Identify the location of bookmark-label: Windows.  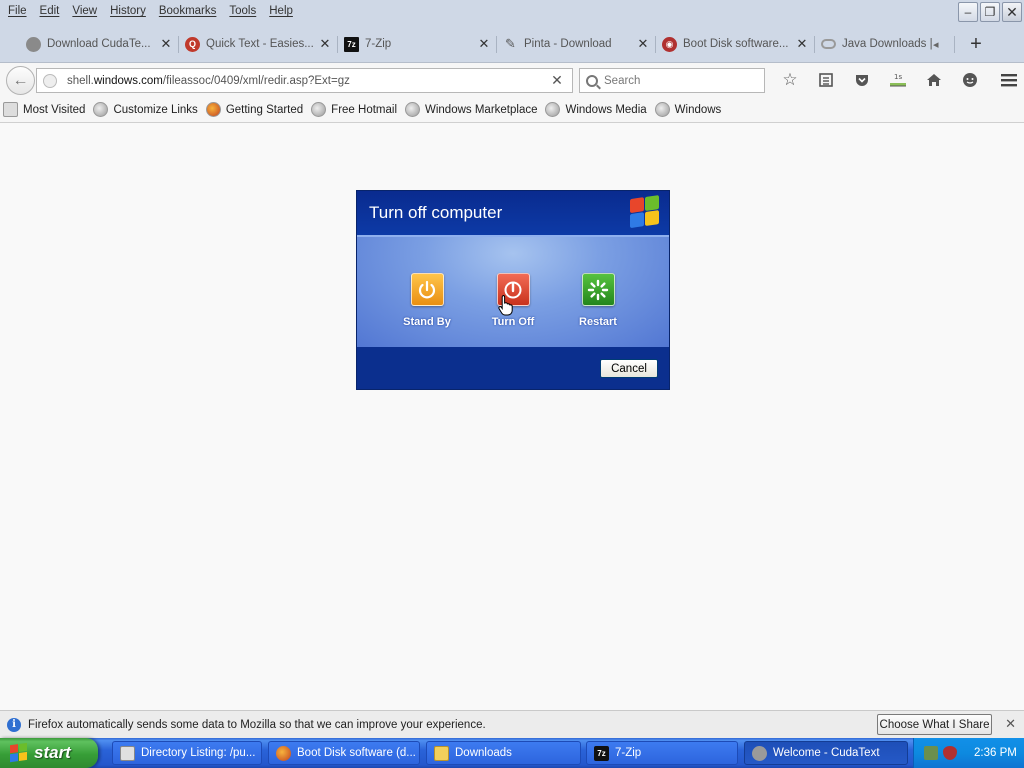
(698, 109).